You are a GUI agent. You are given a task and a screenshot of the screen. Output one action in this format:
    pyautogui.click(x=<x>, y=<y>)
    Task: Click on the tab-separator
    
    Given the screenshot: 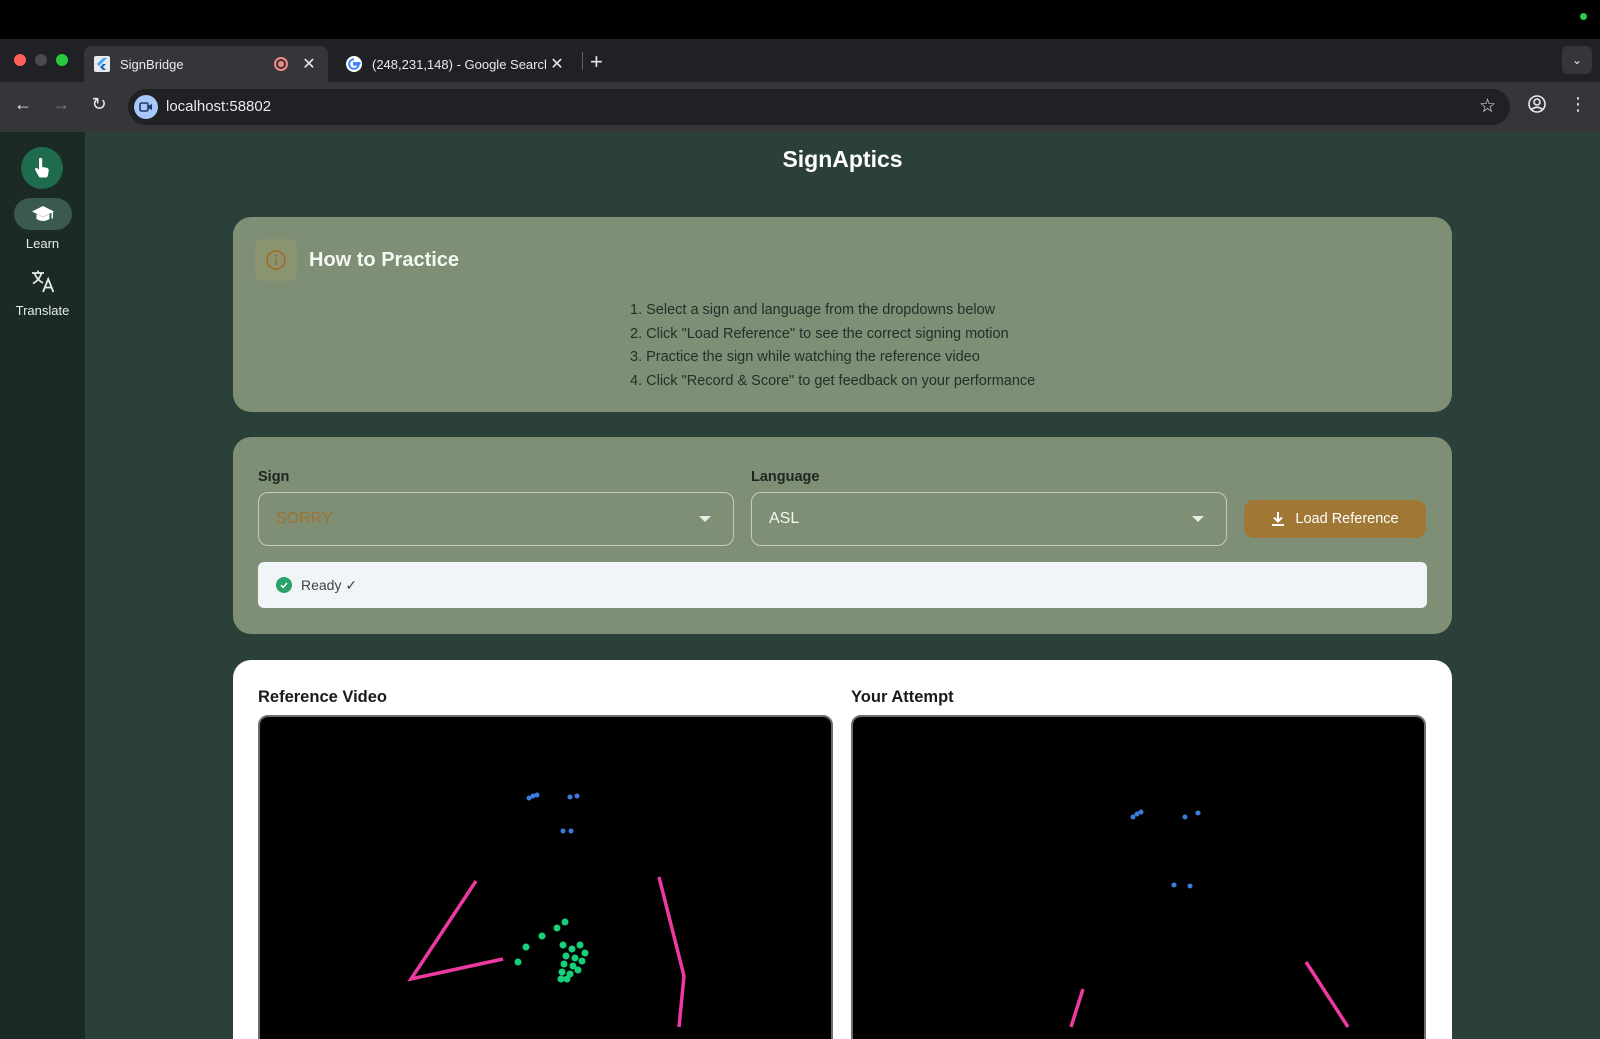 What is the action you would take?
    pyautogui.click(x=582, y=61)
    